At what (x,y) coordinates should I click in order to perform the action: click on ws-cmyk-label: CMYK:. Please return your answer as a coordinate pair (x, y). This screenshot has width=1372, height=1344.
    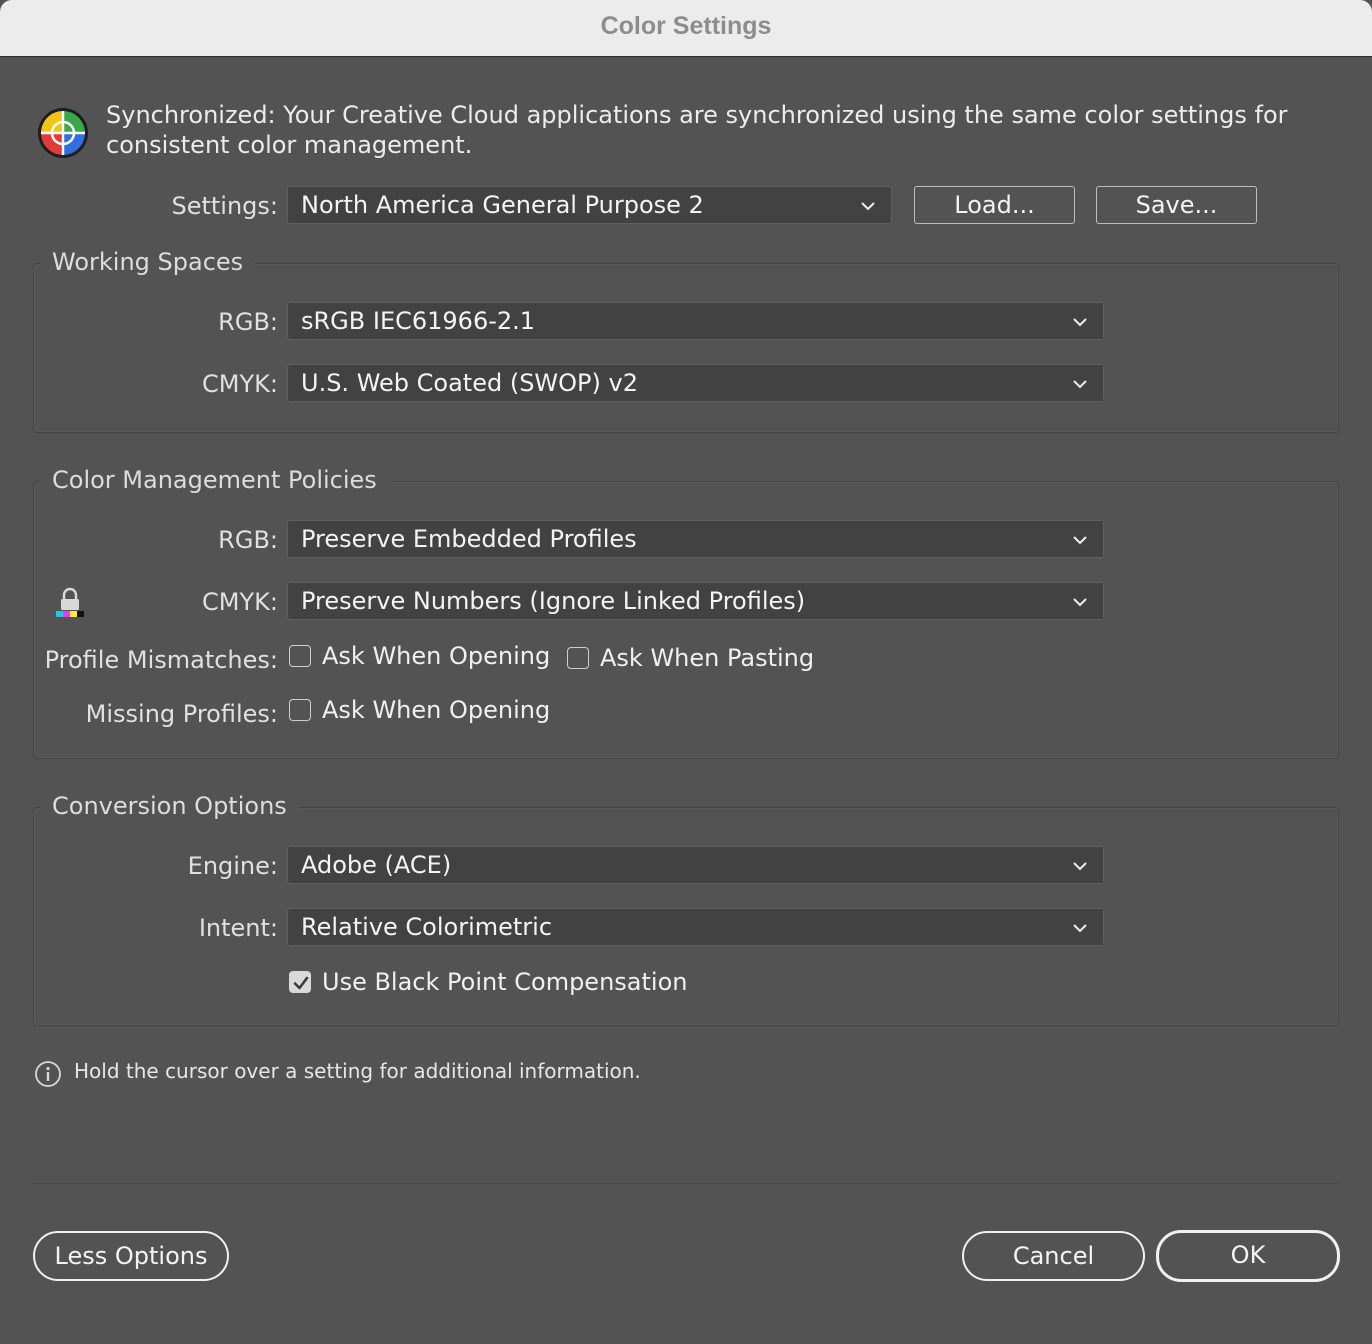
    Looking at the image, I should click on (240, 384).